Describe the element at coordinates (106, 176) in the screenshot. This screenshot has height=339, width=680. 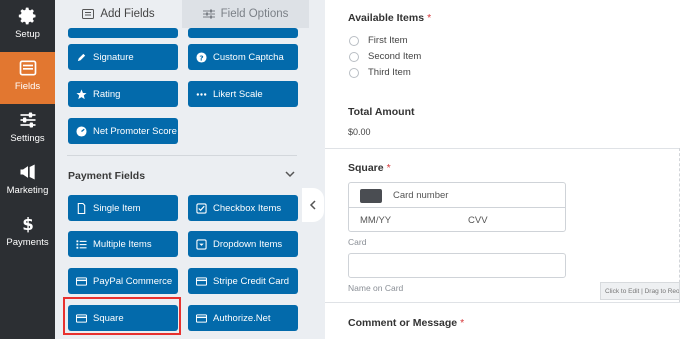
I see `section-title-payment-fields: Payment Fields` at that location.